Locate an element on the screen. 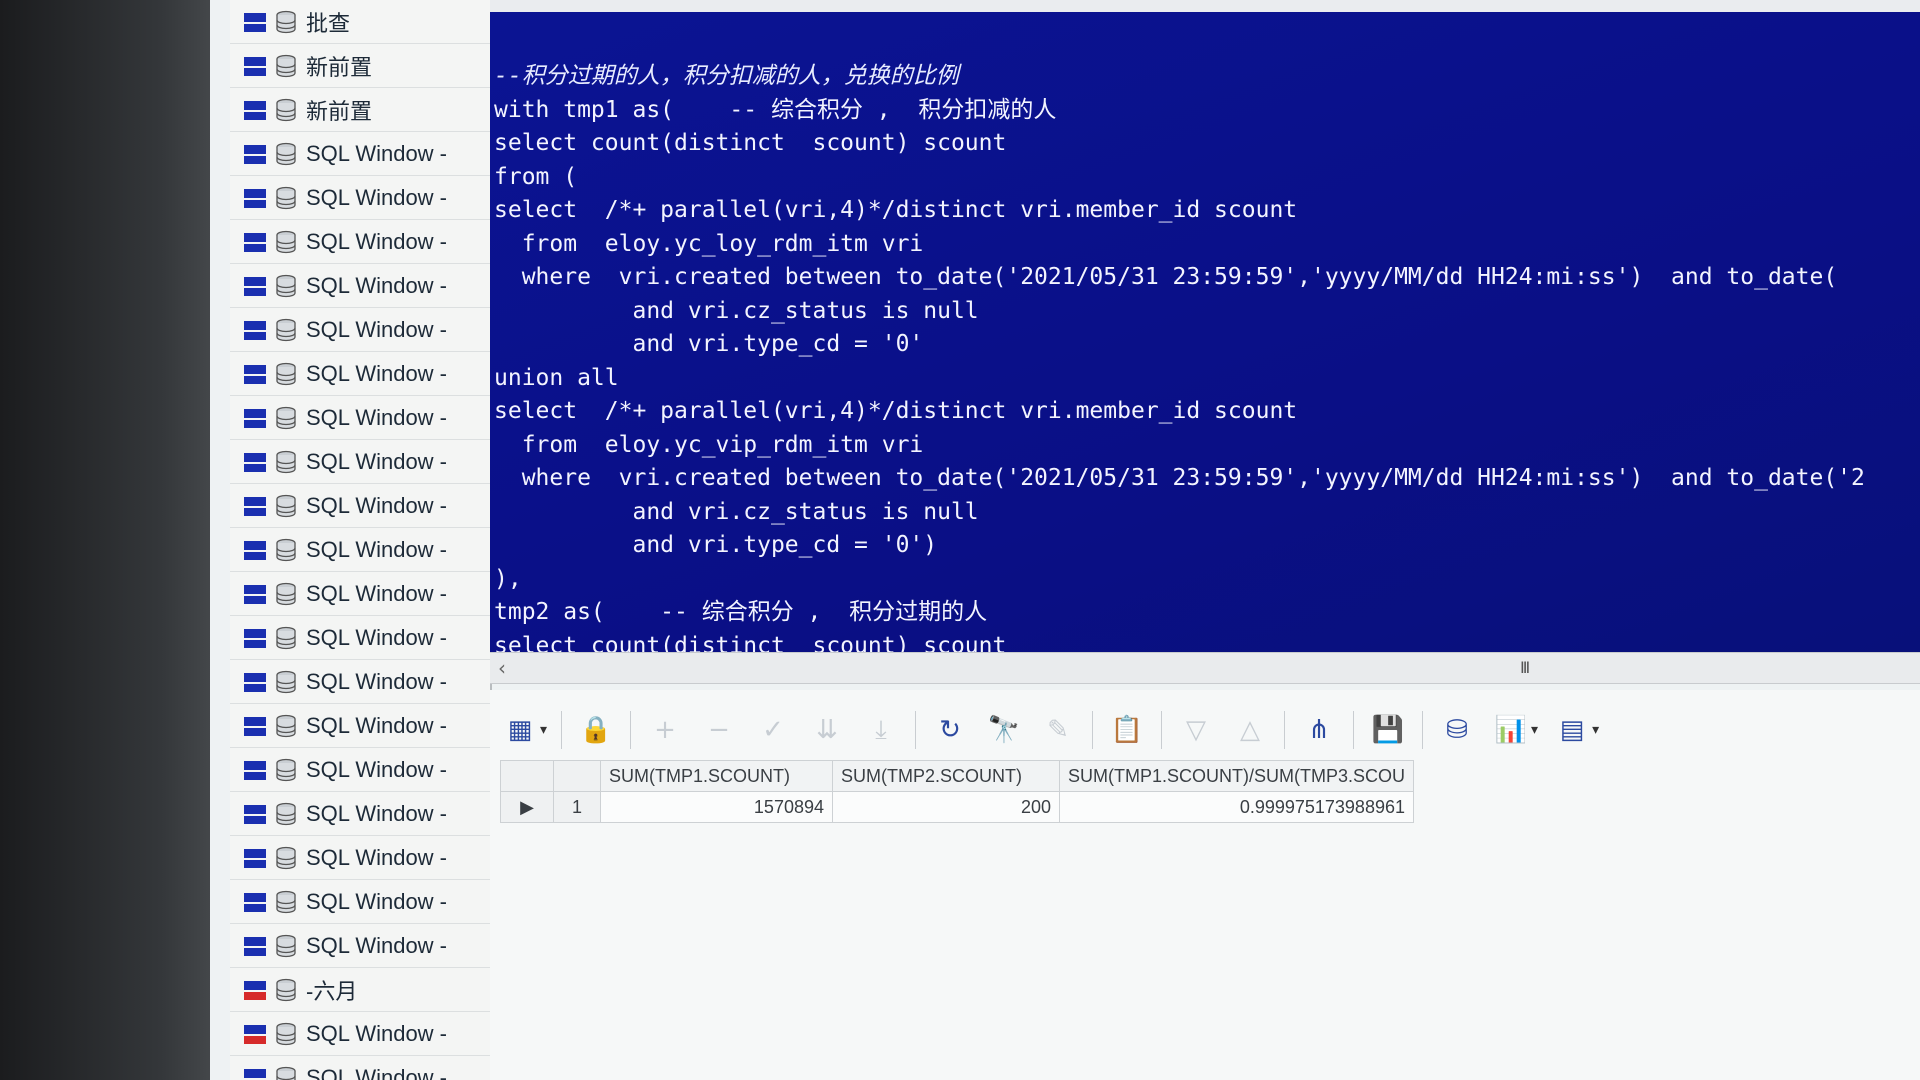  post-changes-icon: ✓ is located at coordinates (773, 730).